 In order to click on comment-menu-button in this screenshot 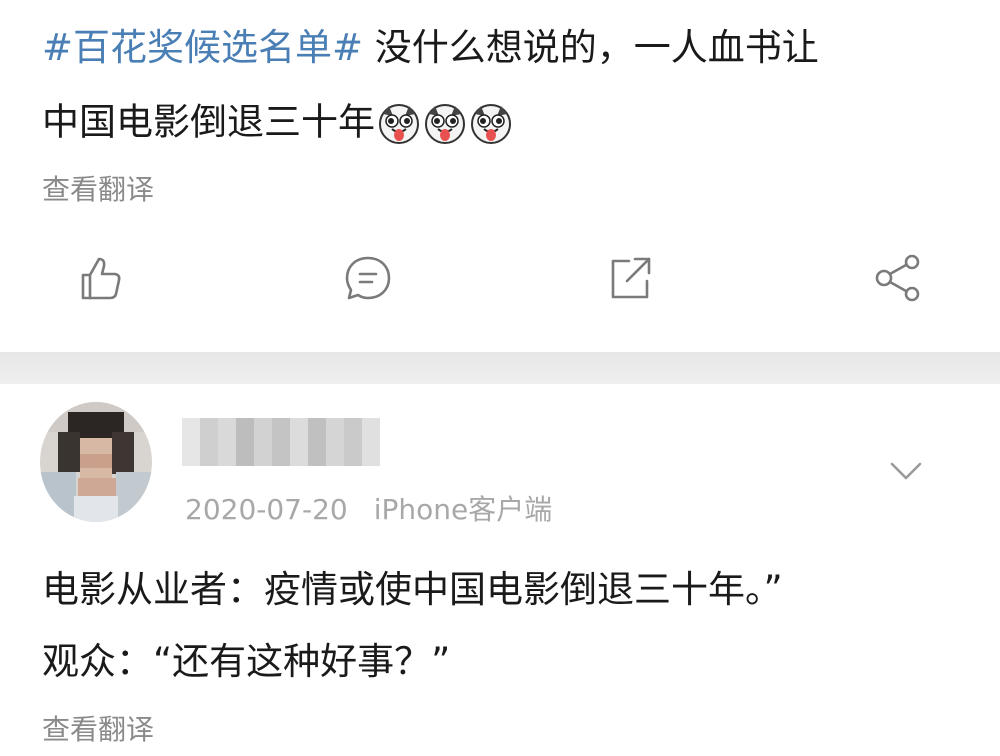, I will do `click(906, 472)`.